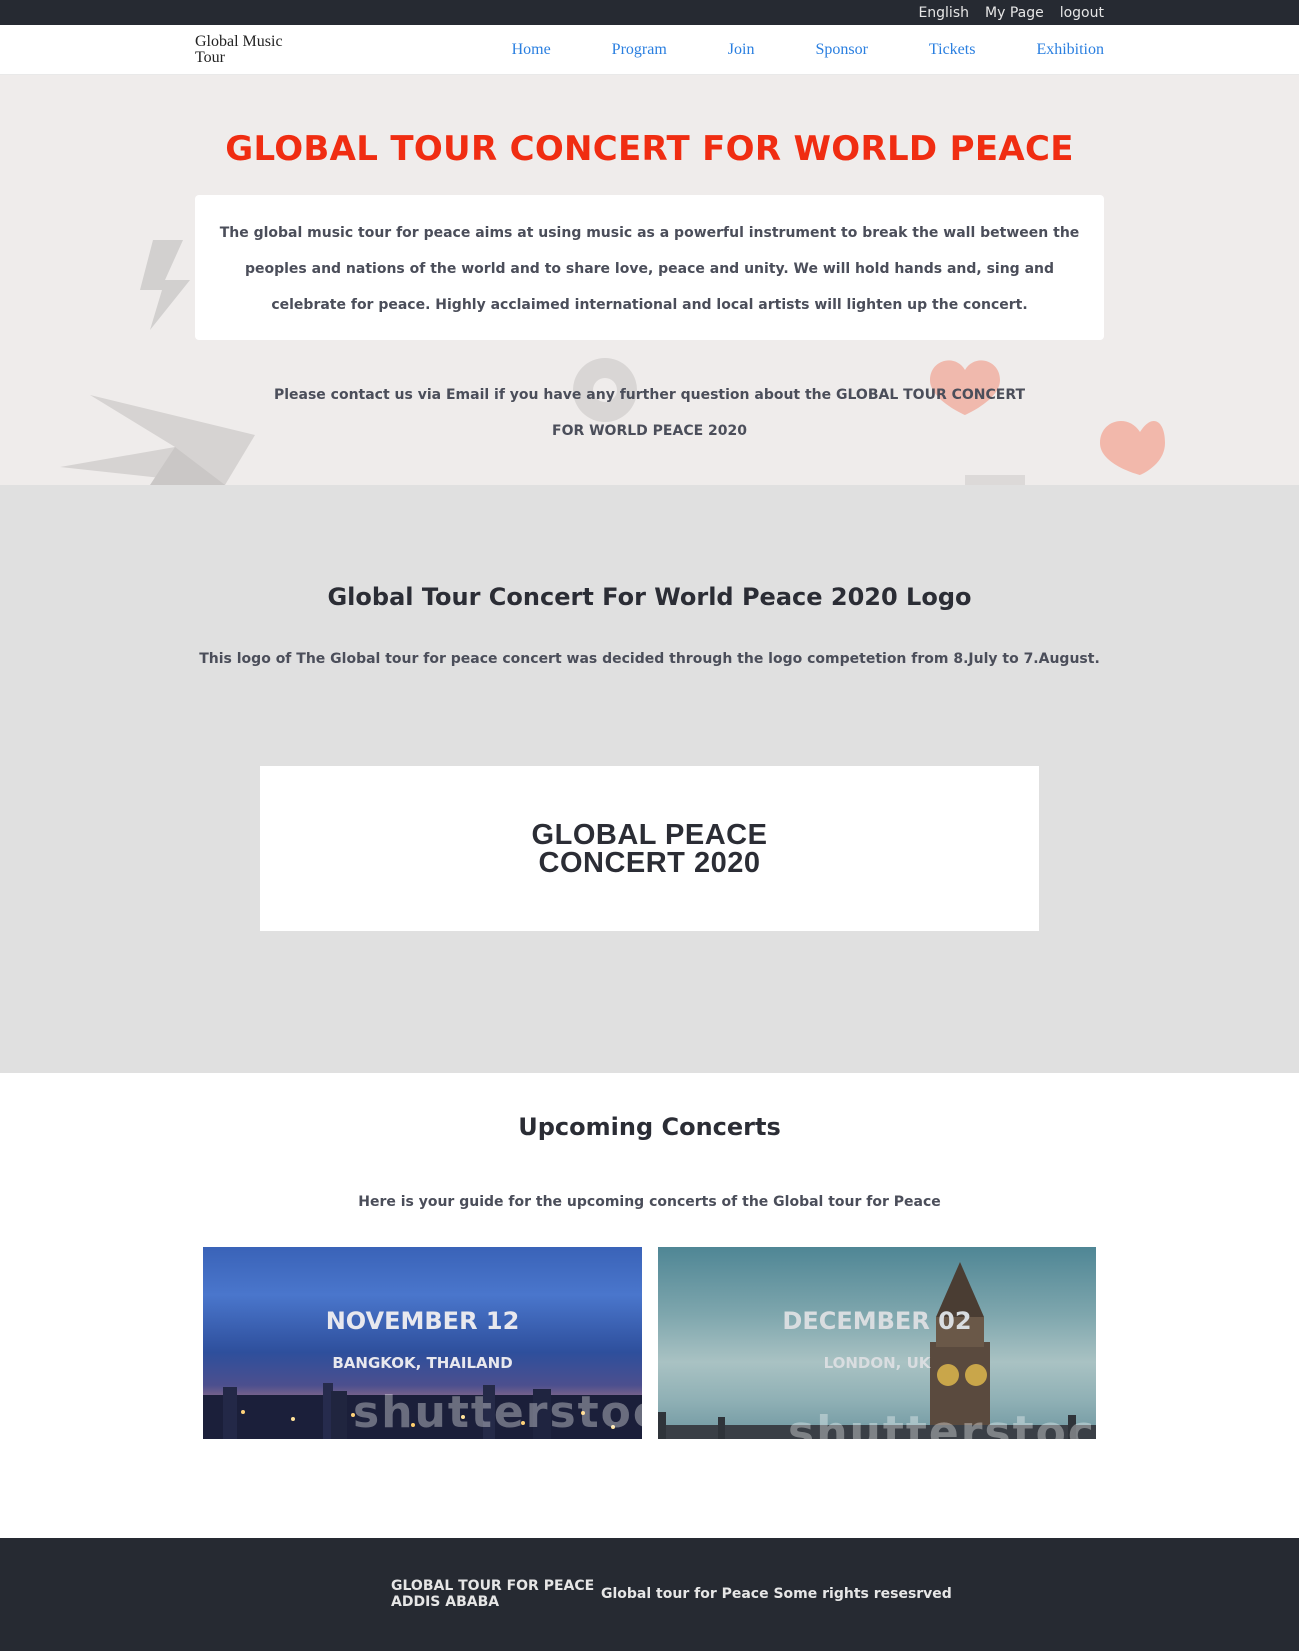  What do you see at coordinates (877, 1343) in the screenshot?
I see `concert-card-london: DECEMBER 02 LONDON, UK shutterstock` at bounding box center [877, 1343].